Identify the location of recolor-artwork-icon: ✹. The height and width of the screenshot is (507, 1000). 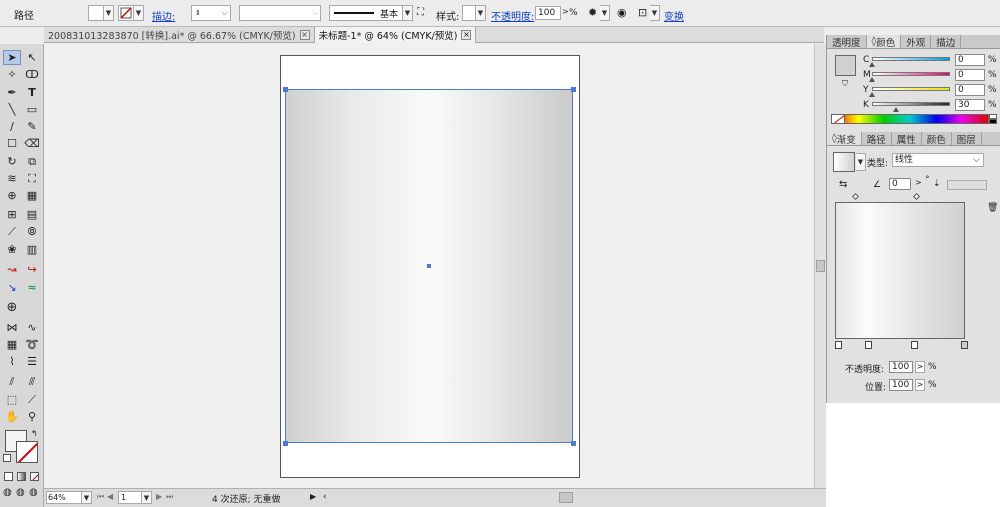
(592, 12).